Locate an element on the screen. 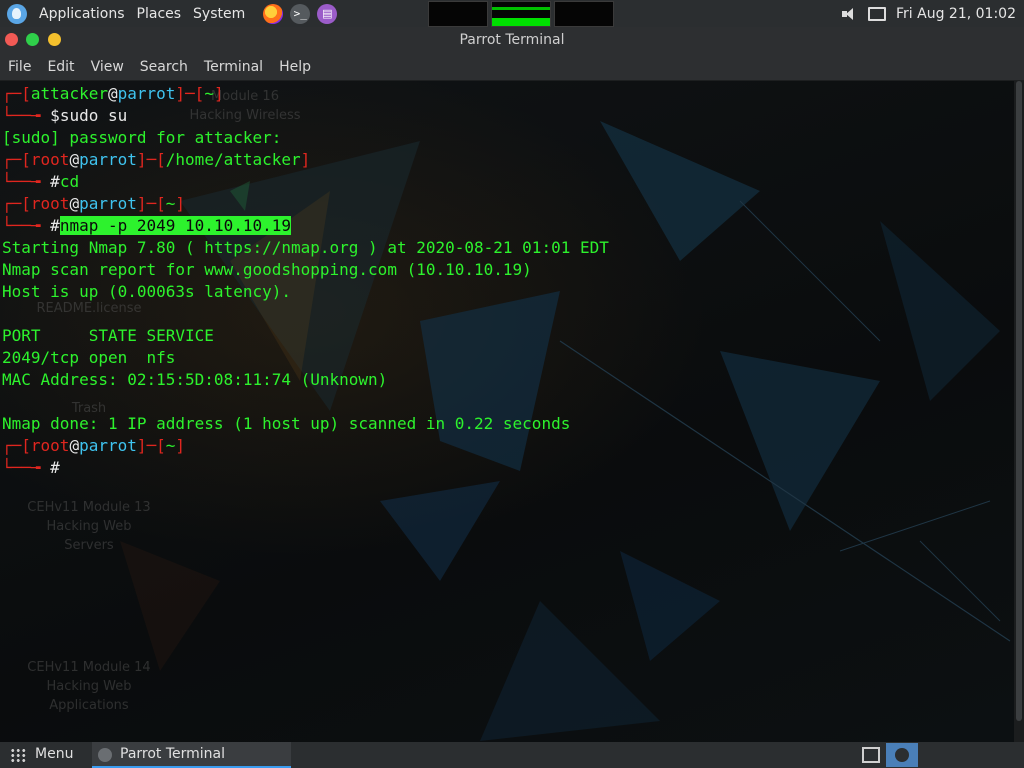 Image resolution: width=1024 pixels, height=768 pixels. command-nmap-selected: nmap -p 2049 10.10.10.19 is located at coordinates (175, 225).